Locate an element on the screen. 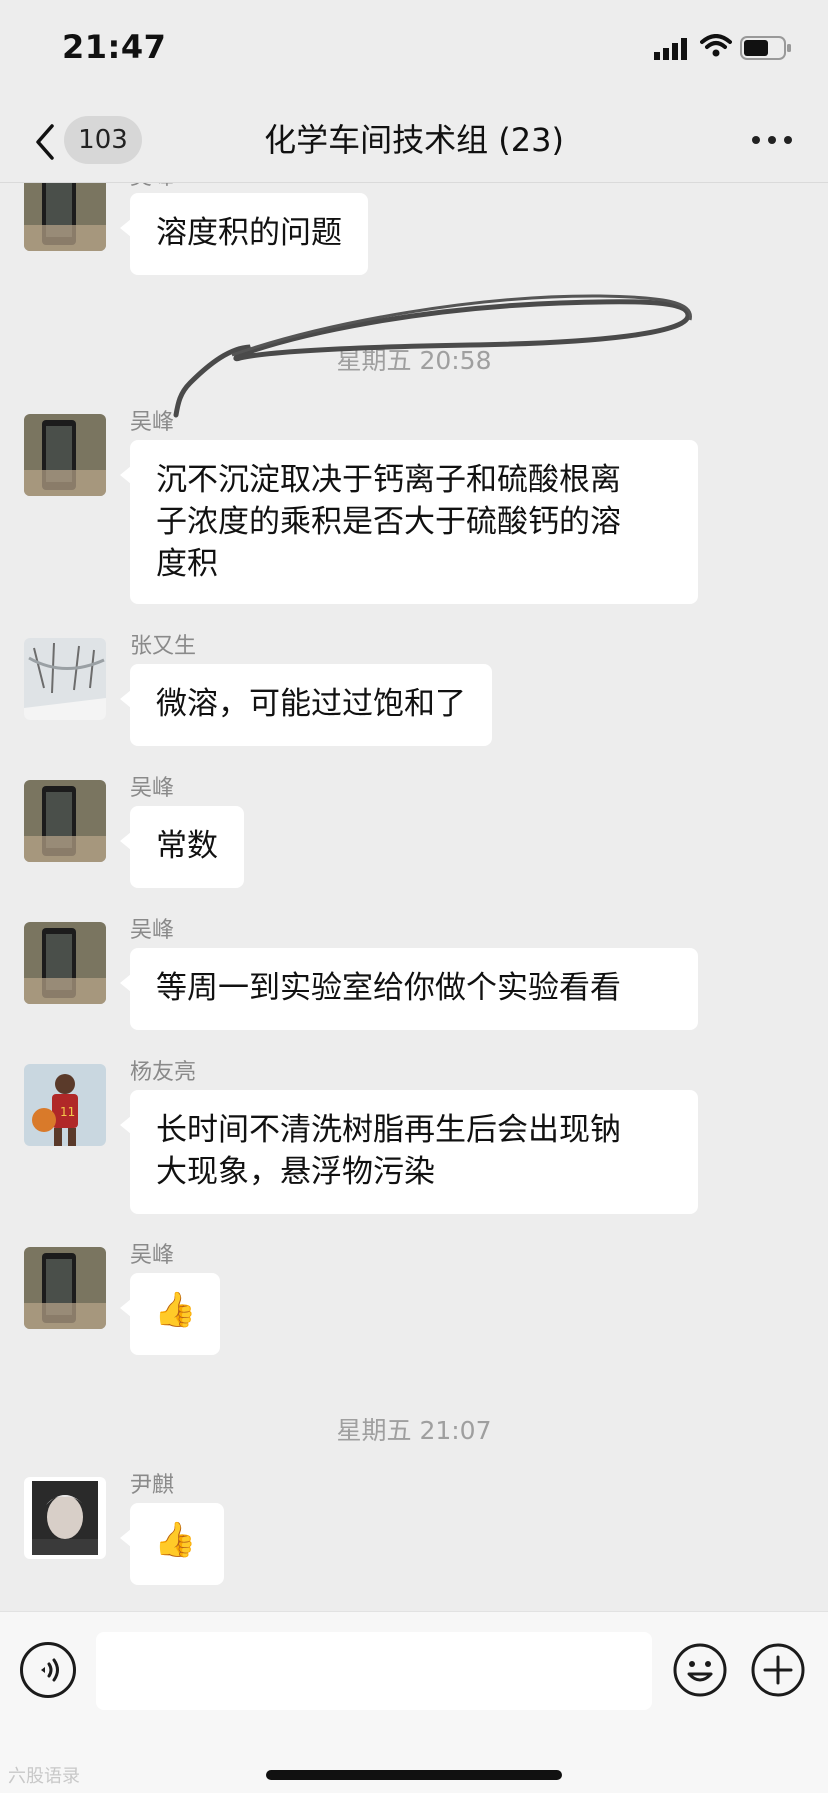 The width and height of the screenshot is (828, 1793). message-bubble: 常数 is located at coordinates (182, 847).